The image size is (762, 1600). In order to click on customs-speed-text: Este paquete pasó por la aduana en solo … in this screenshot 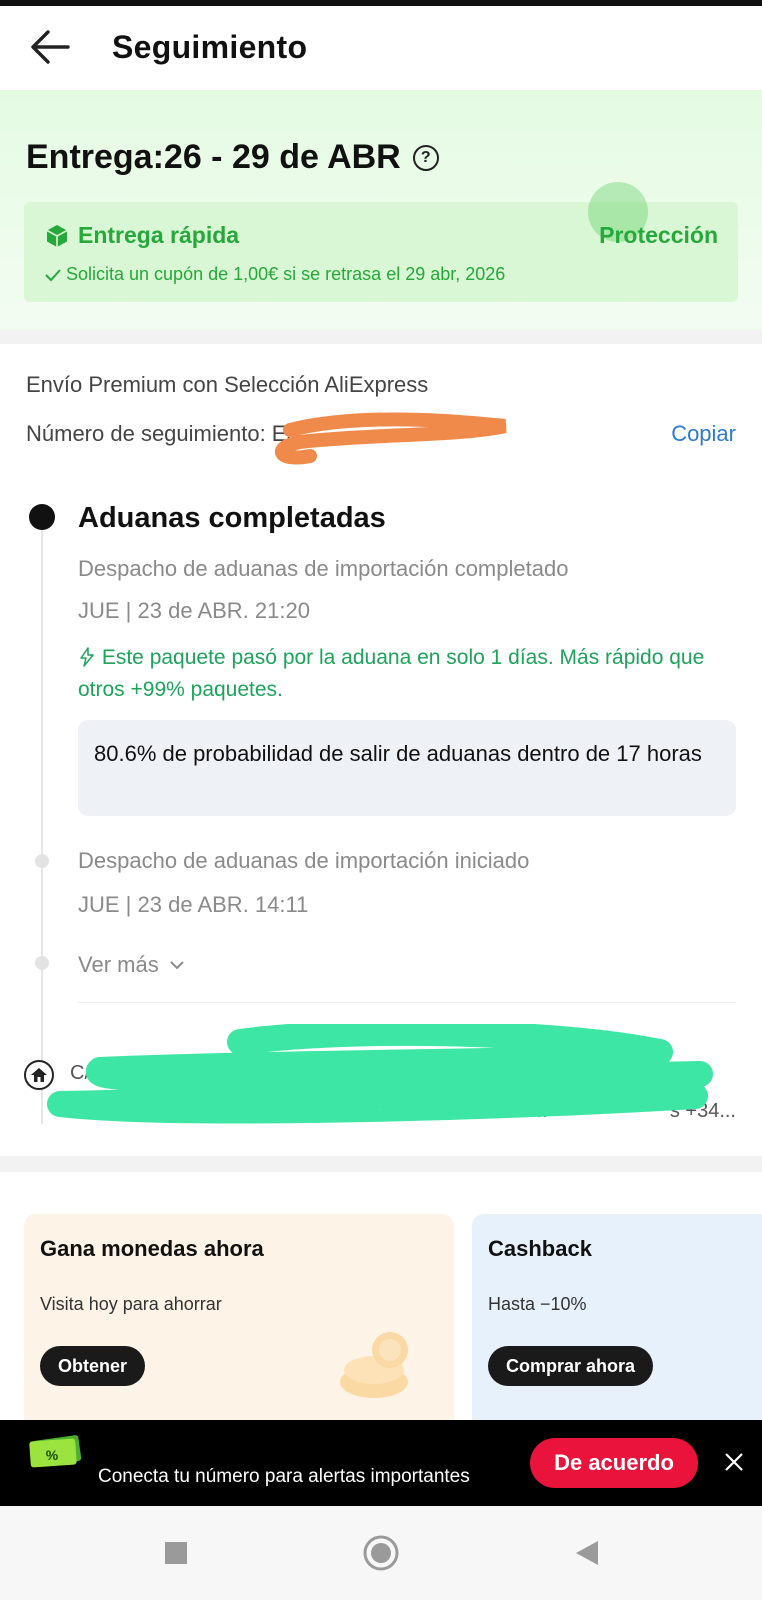, I will do `click(391, 673)`.